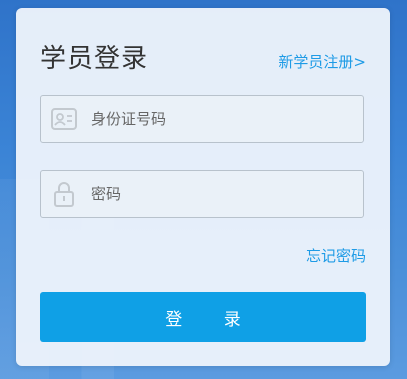 The width and height of the screenshot is (407, 379). I want to click on id-number-field, so click(202, 119).